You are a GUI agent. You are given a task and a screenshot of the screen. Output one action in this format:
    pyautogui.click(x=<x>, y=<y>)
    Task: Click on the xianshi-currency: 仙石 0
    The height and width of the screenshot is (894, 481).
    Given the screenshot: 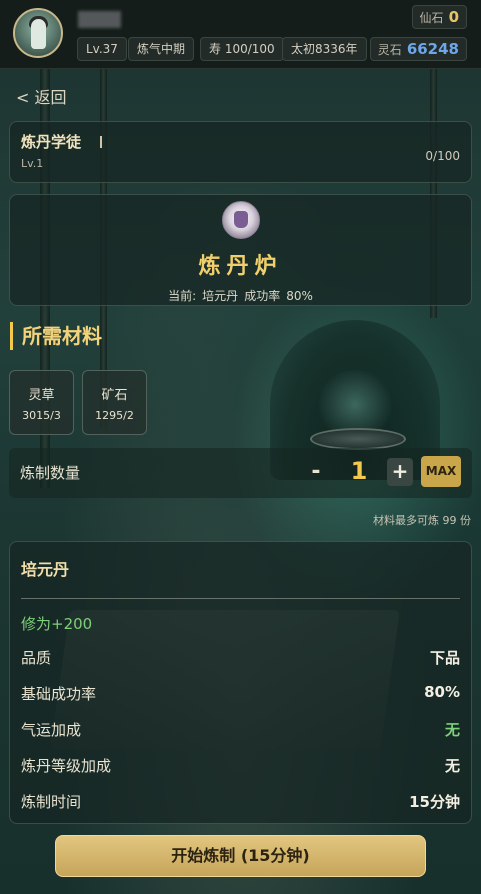 What is the action you would take?
    pyautogui.click(x=439, y=17)
    